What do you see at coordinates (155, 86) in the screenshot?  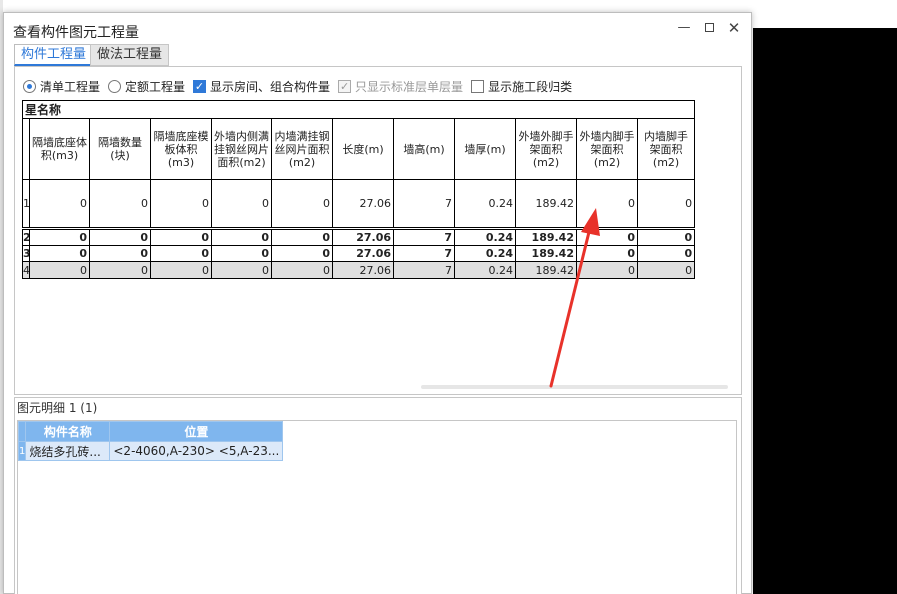 I see `option-label: 定额工程量` at bounding box center [155, 86].